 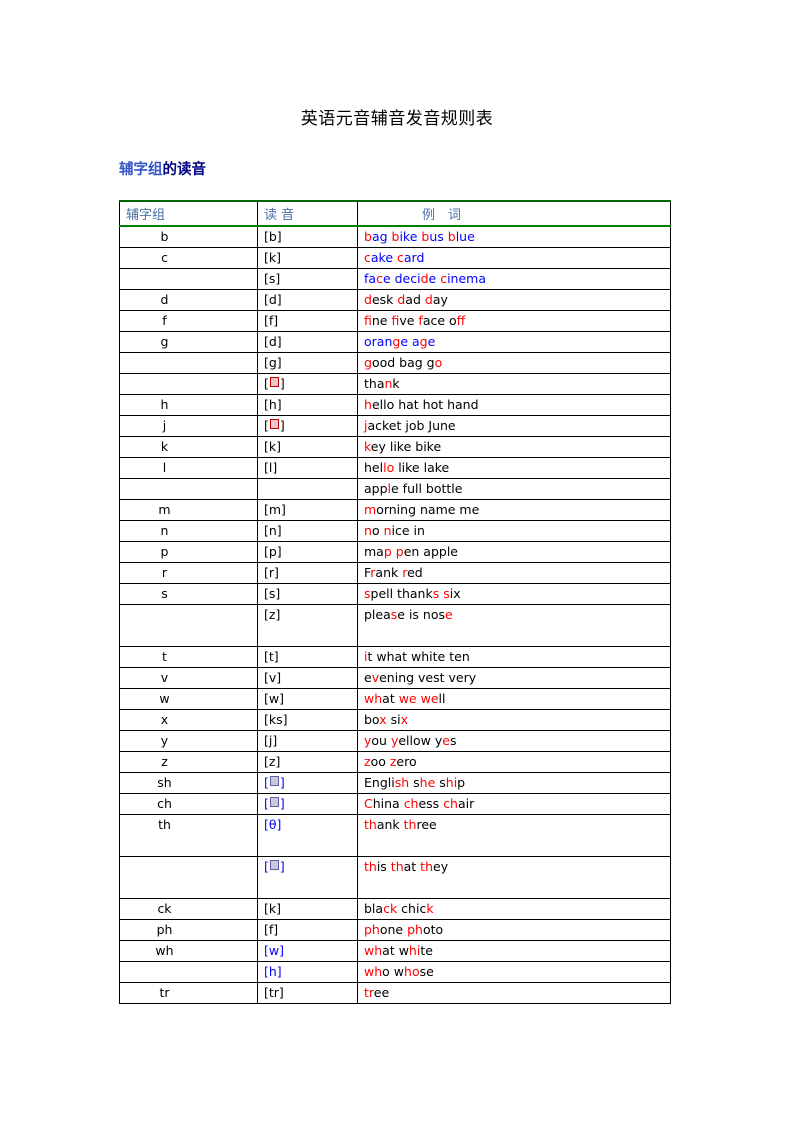 I want to click on letter-group-text: sh, so click(x=164, y=782).